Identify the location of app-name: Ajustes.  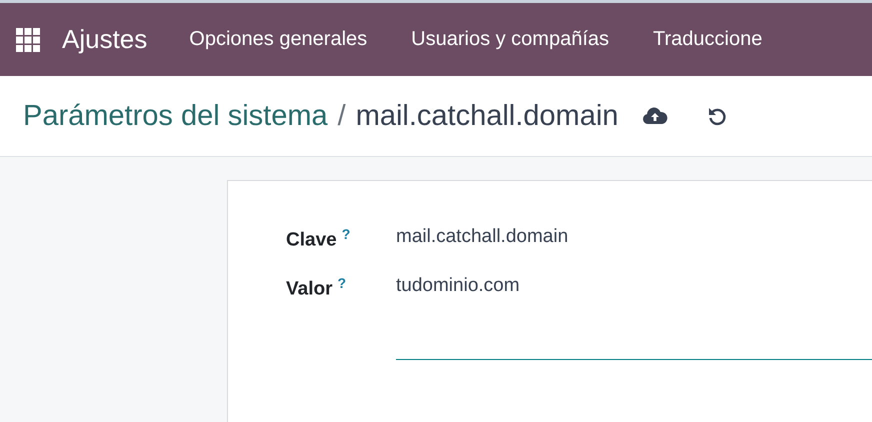
(105, 39).